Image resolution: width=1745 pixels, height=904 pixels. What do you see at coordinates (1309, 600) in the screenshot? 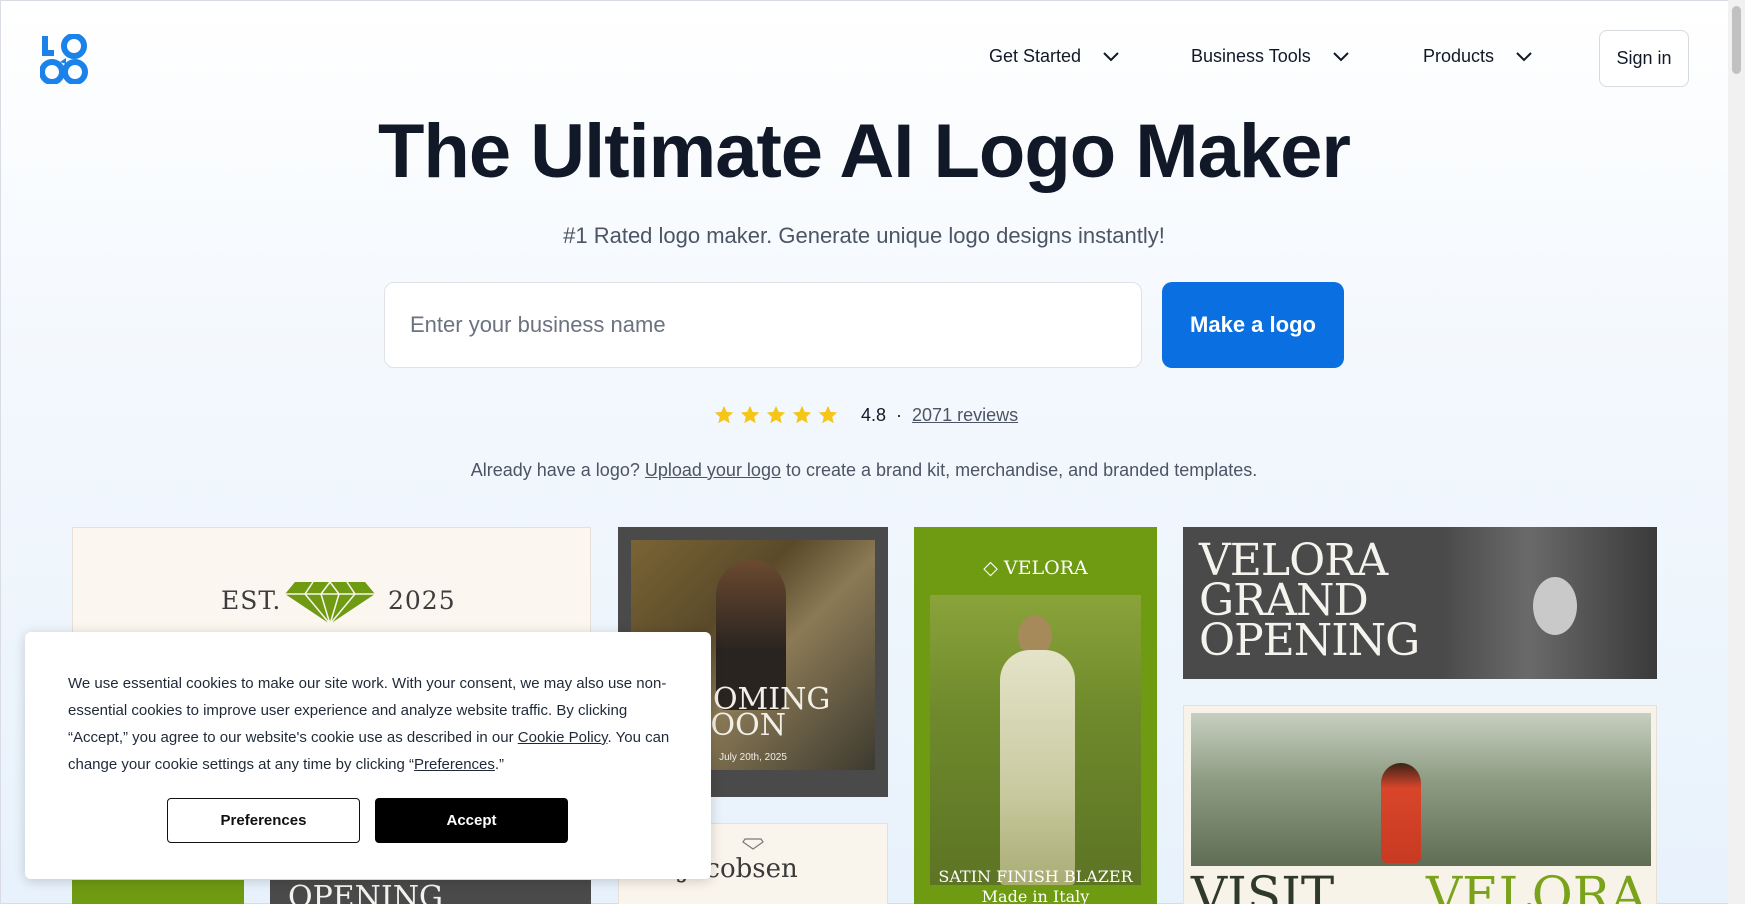
I see `grand-opening-text: VELORA GRAND OPENING` at bounding box center [1309, 600].